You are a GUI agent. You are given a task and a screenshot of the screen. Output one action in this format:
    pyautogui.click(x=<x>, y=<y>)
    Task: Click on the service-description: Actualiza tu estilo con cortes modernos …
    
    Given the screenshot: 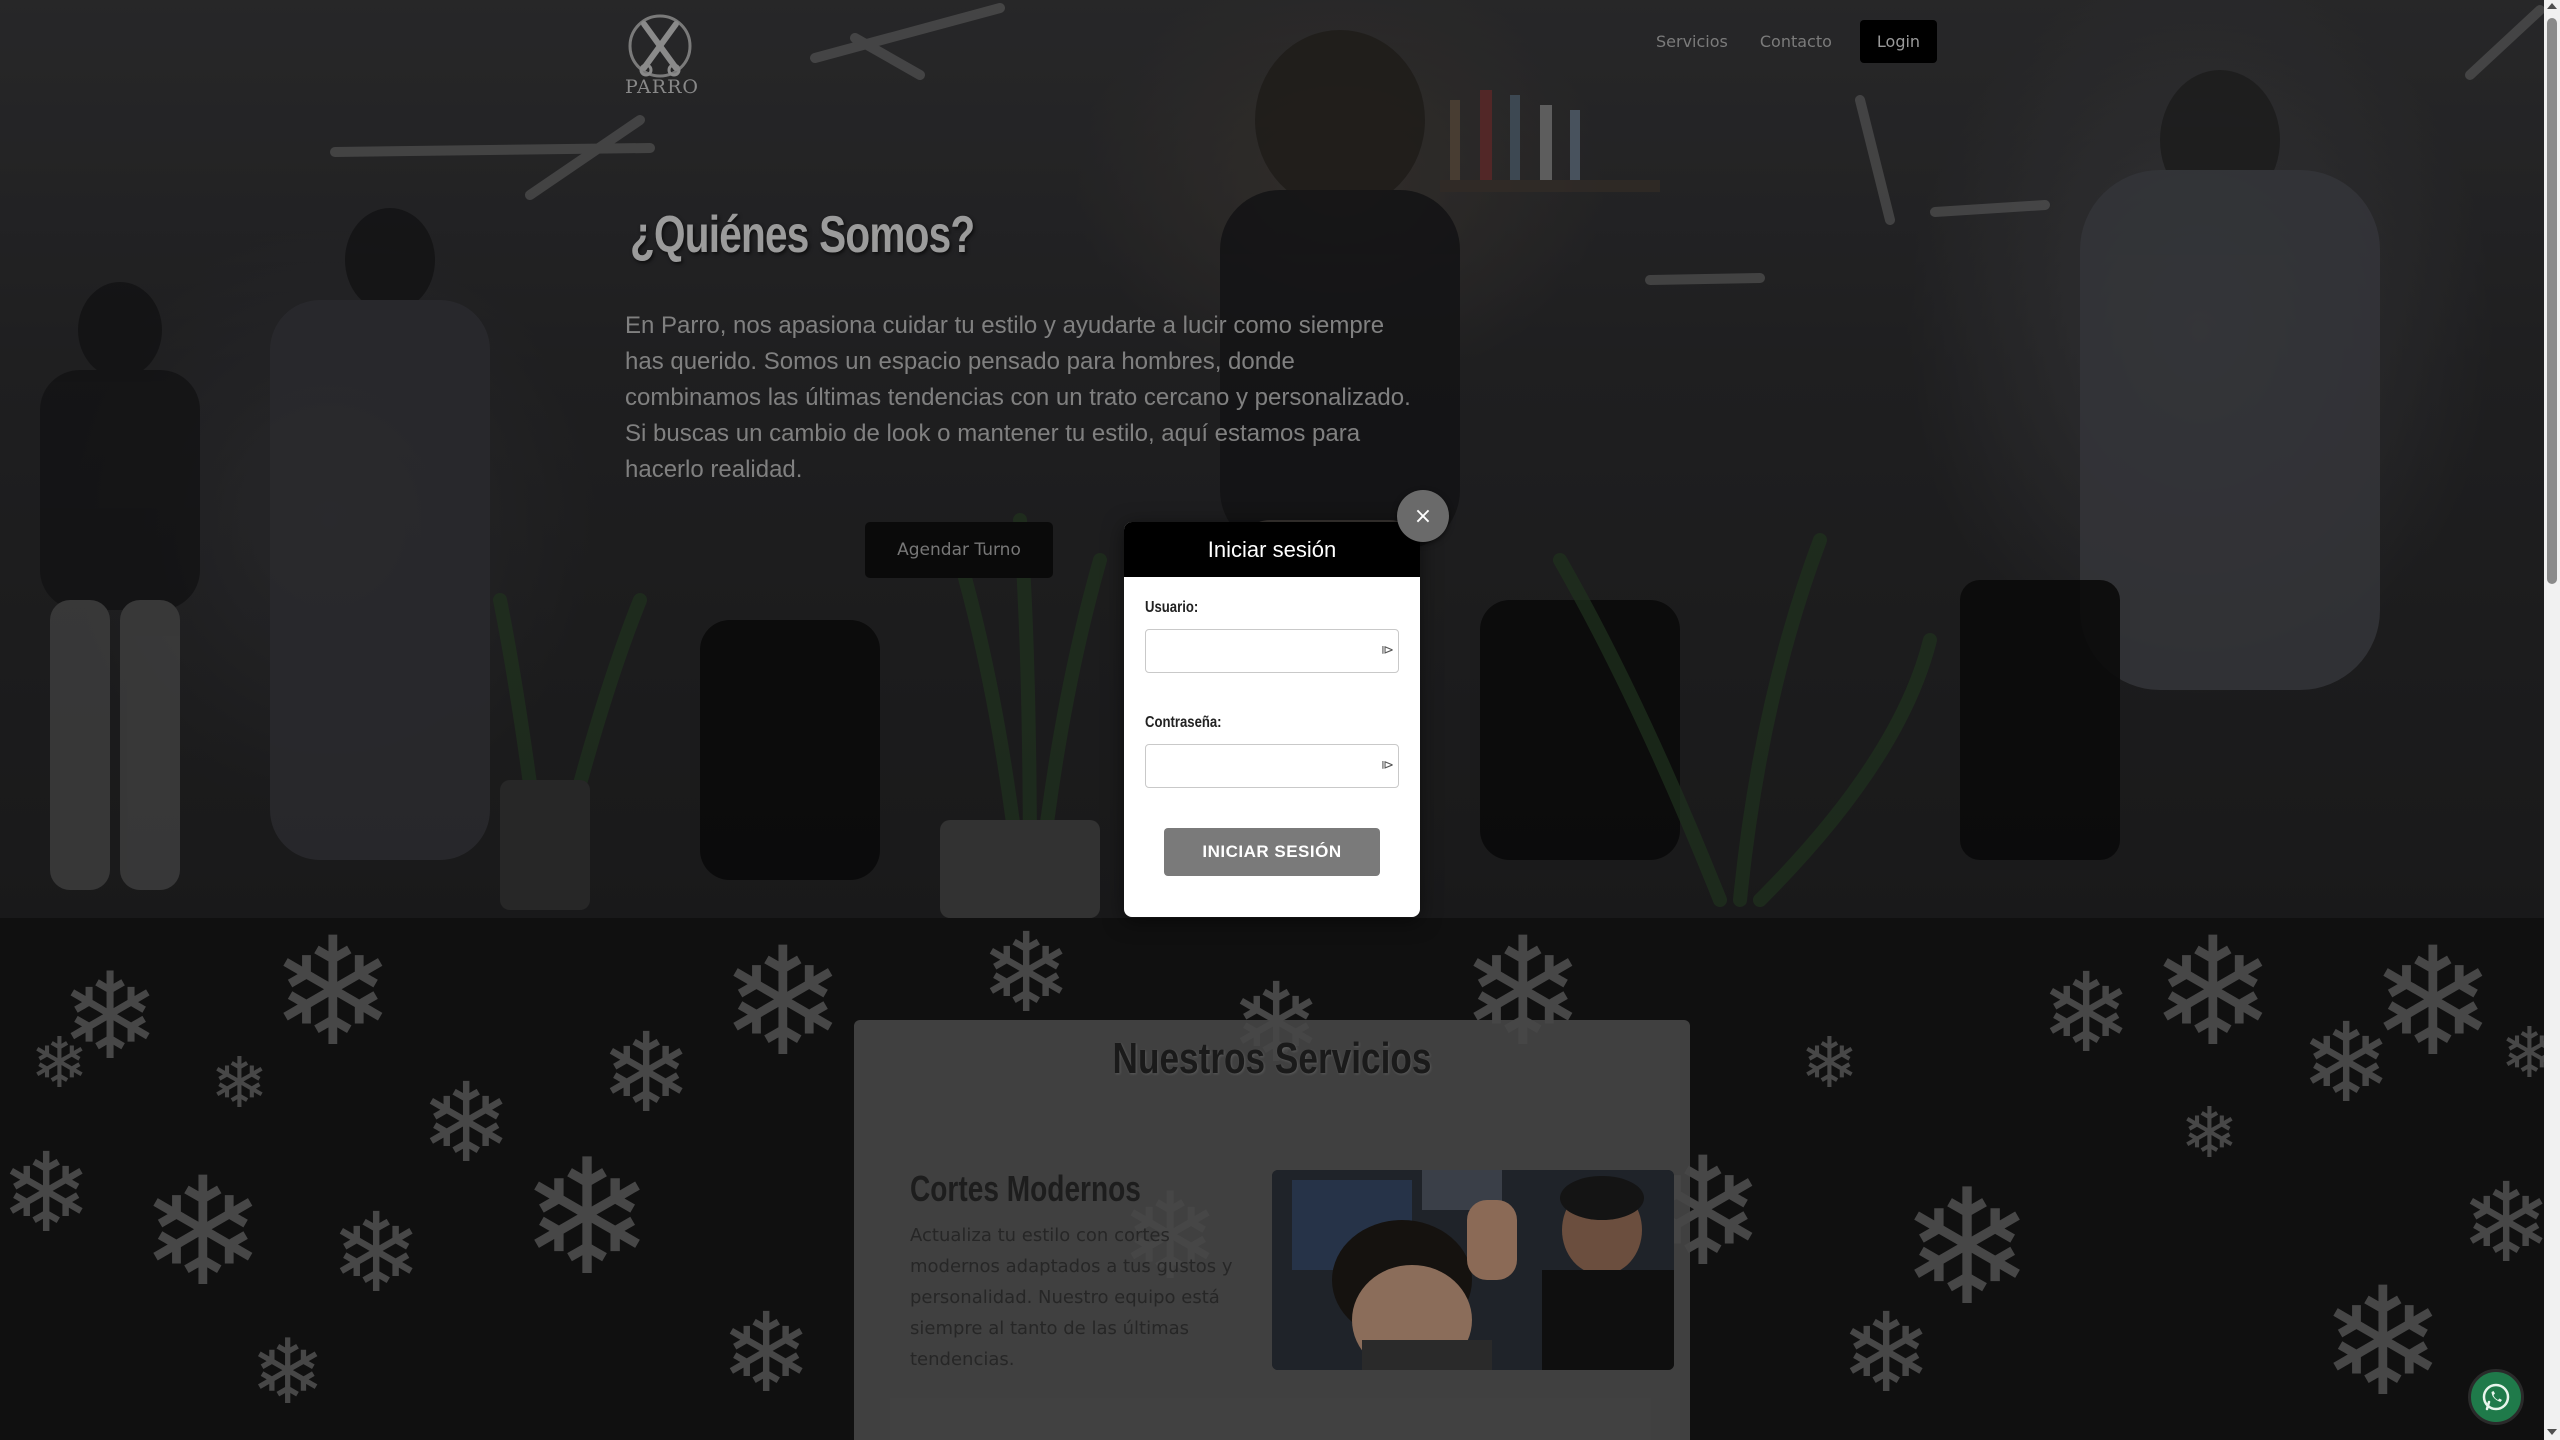 What is the action you would take?
    pyautogui.click(x=1071, y=1297)
    